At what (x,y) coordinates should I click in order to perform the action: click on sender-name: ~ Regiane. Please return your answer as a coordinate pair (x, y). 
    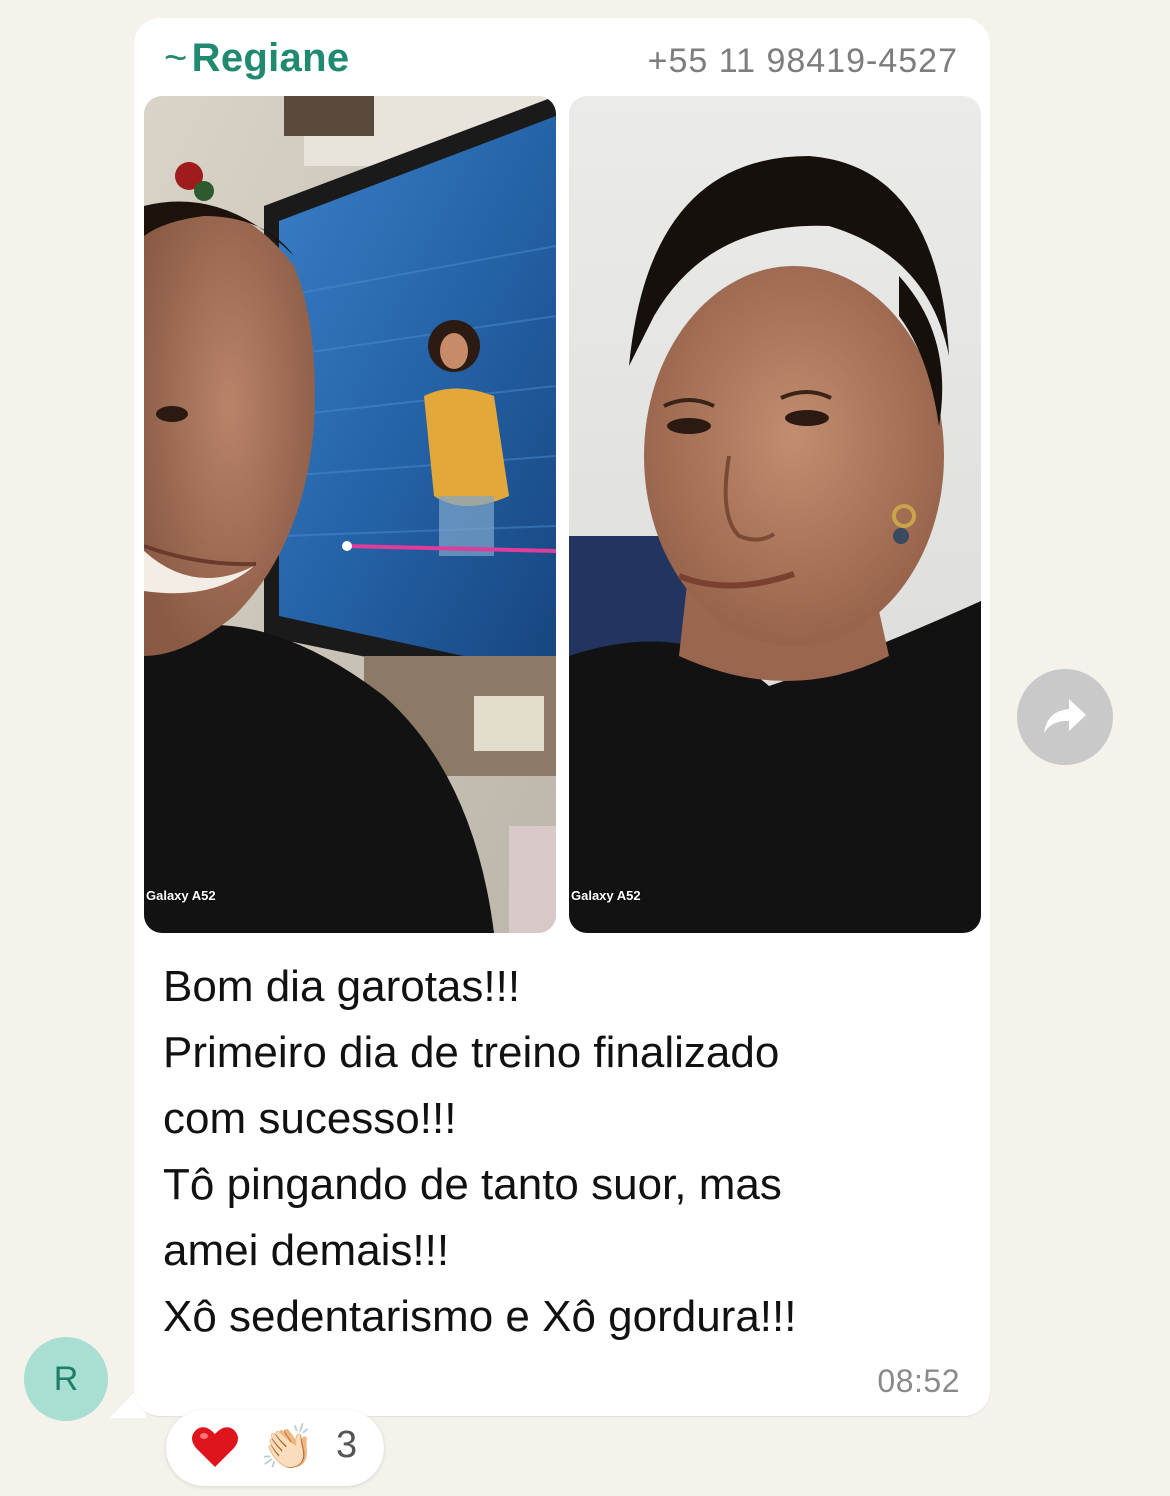
    Looking at the image, I should click on (256, 58).